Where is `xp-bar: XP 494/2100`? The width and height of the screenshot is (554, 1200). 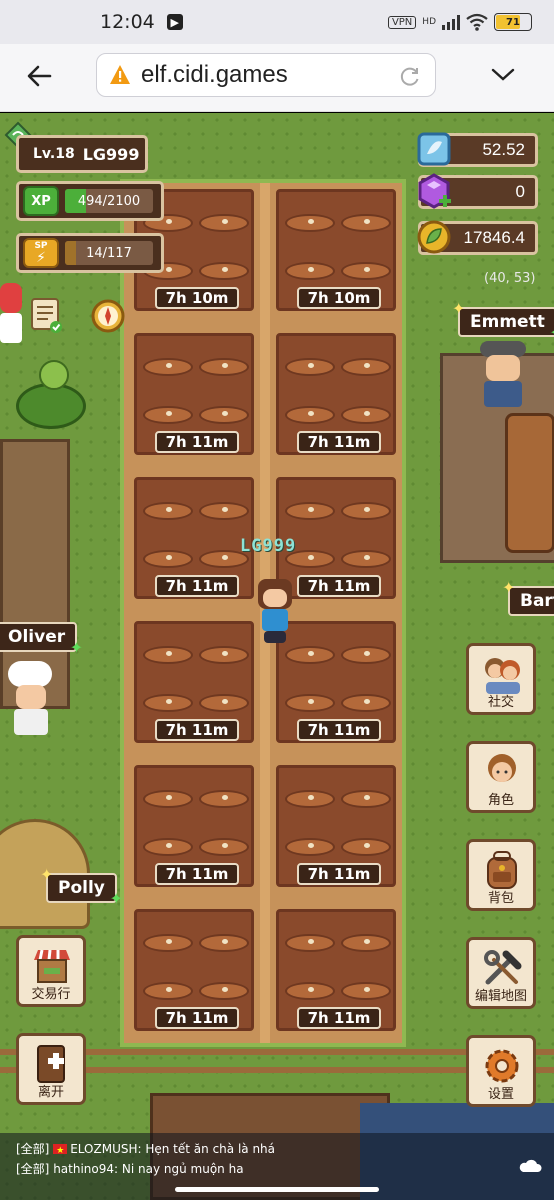
xp-bar: XP 494/2100 is located at coordinates (90, 201).